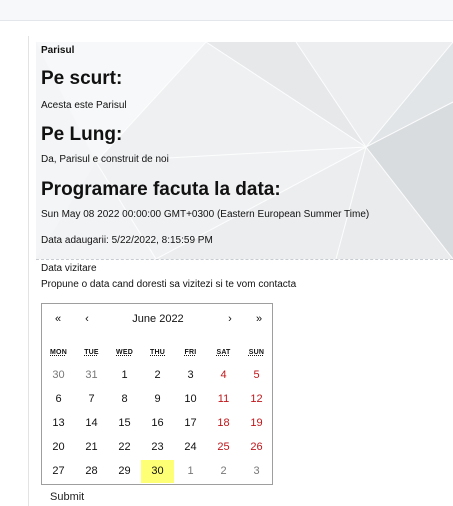 This screenshot has width=453, height=506. I want to click on prev-month-button: ‹, so click(87, 319).